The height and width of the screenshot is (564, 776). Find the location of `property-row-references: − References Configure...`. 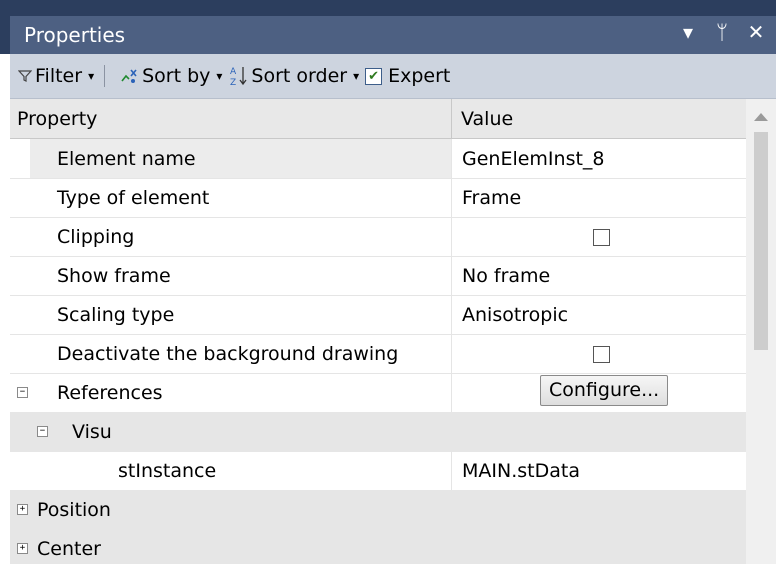

property-row-references: − References Configure... is located at coordinates (378, 393).